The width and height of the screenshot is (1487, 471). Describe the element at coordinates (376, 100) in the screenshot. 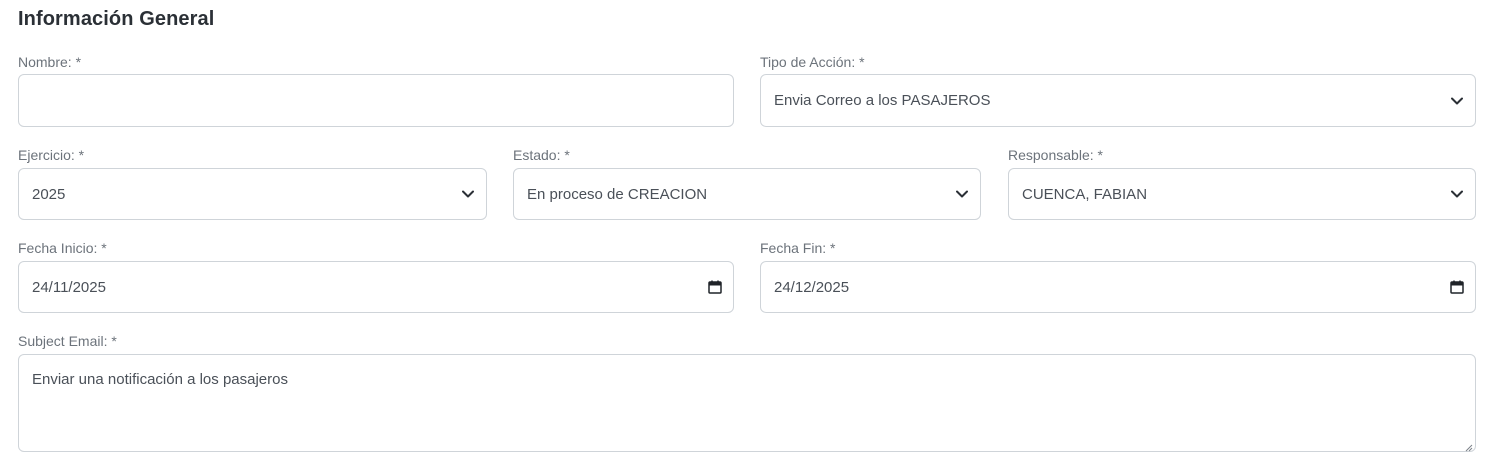

I see `nombre-input` at that location.